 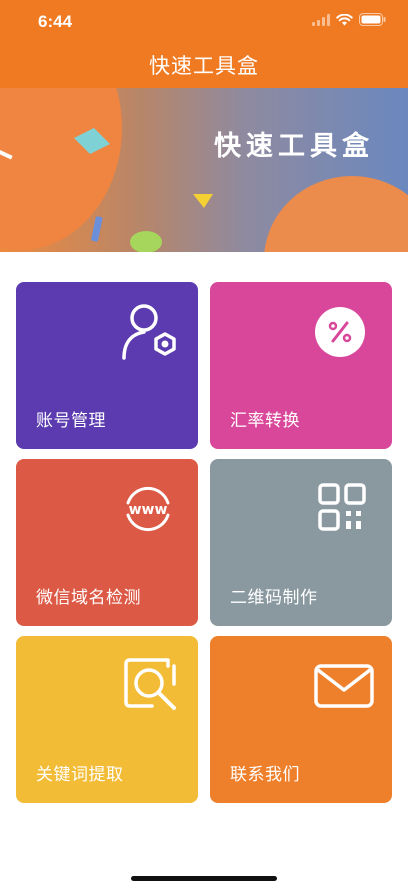 I want to click on www-globe-icon: www, so click(x=148, y=509).